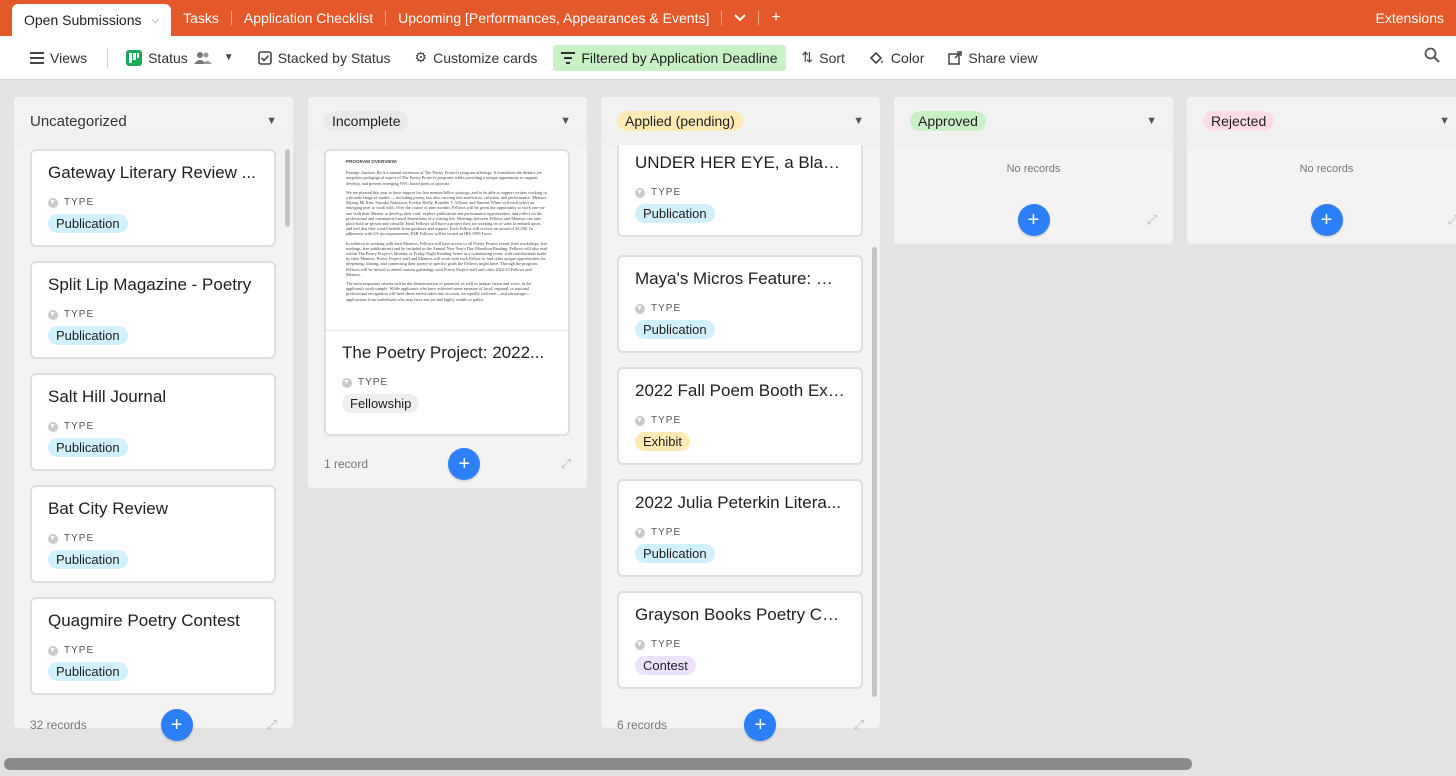  Describe the element at coordinates (1003, 57) in the screenshot. I see `share-view-label: Share view` at that location.